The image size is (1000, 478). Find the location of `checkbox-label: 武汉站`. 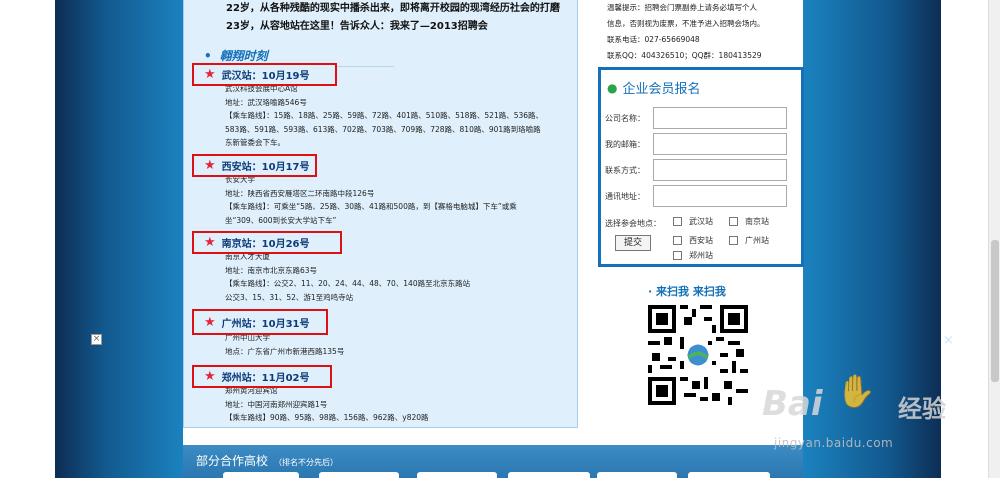

checkbox-label: 武汉站 is located at coordinates (701, 221).